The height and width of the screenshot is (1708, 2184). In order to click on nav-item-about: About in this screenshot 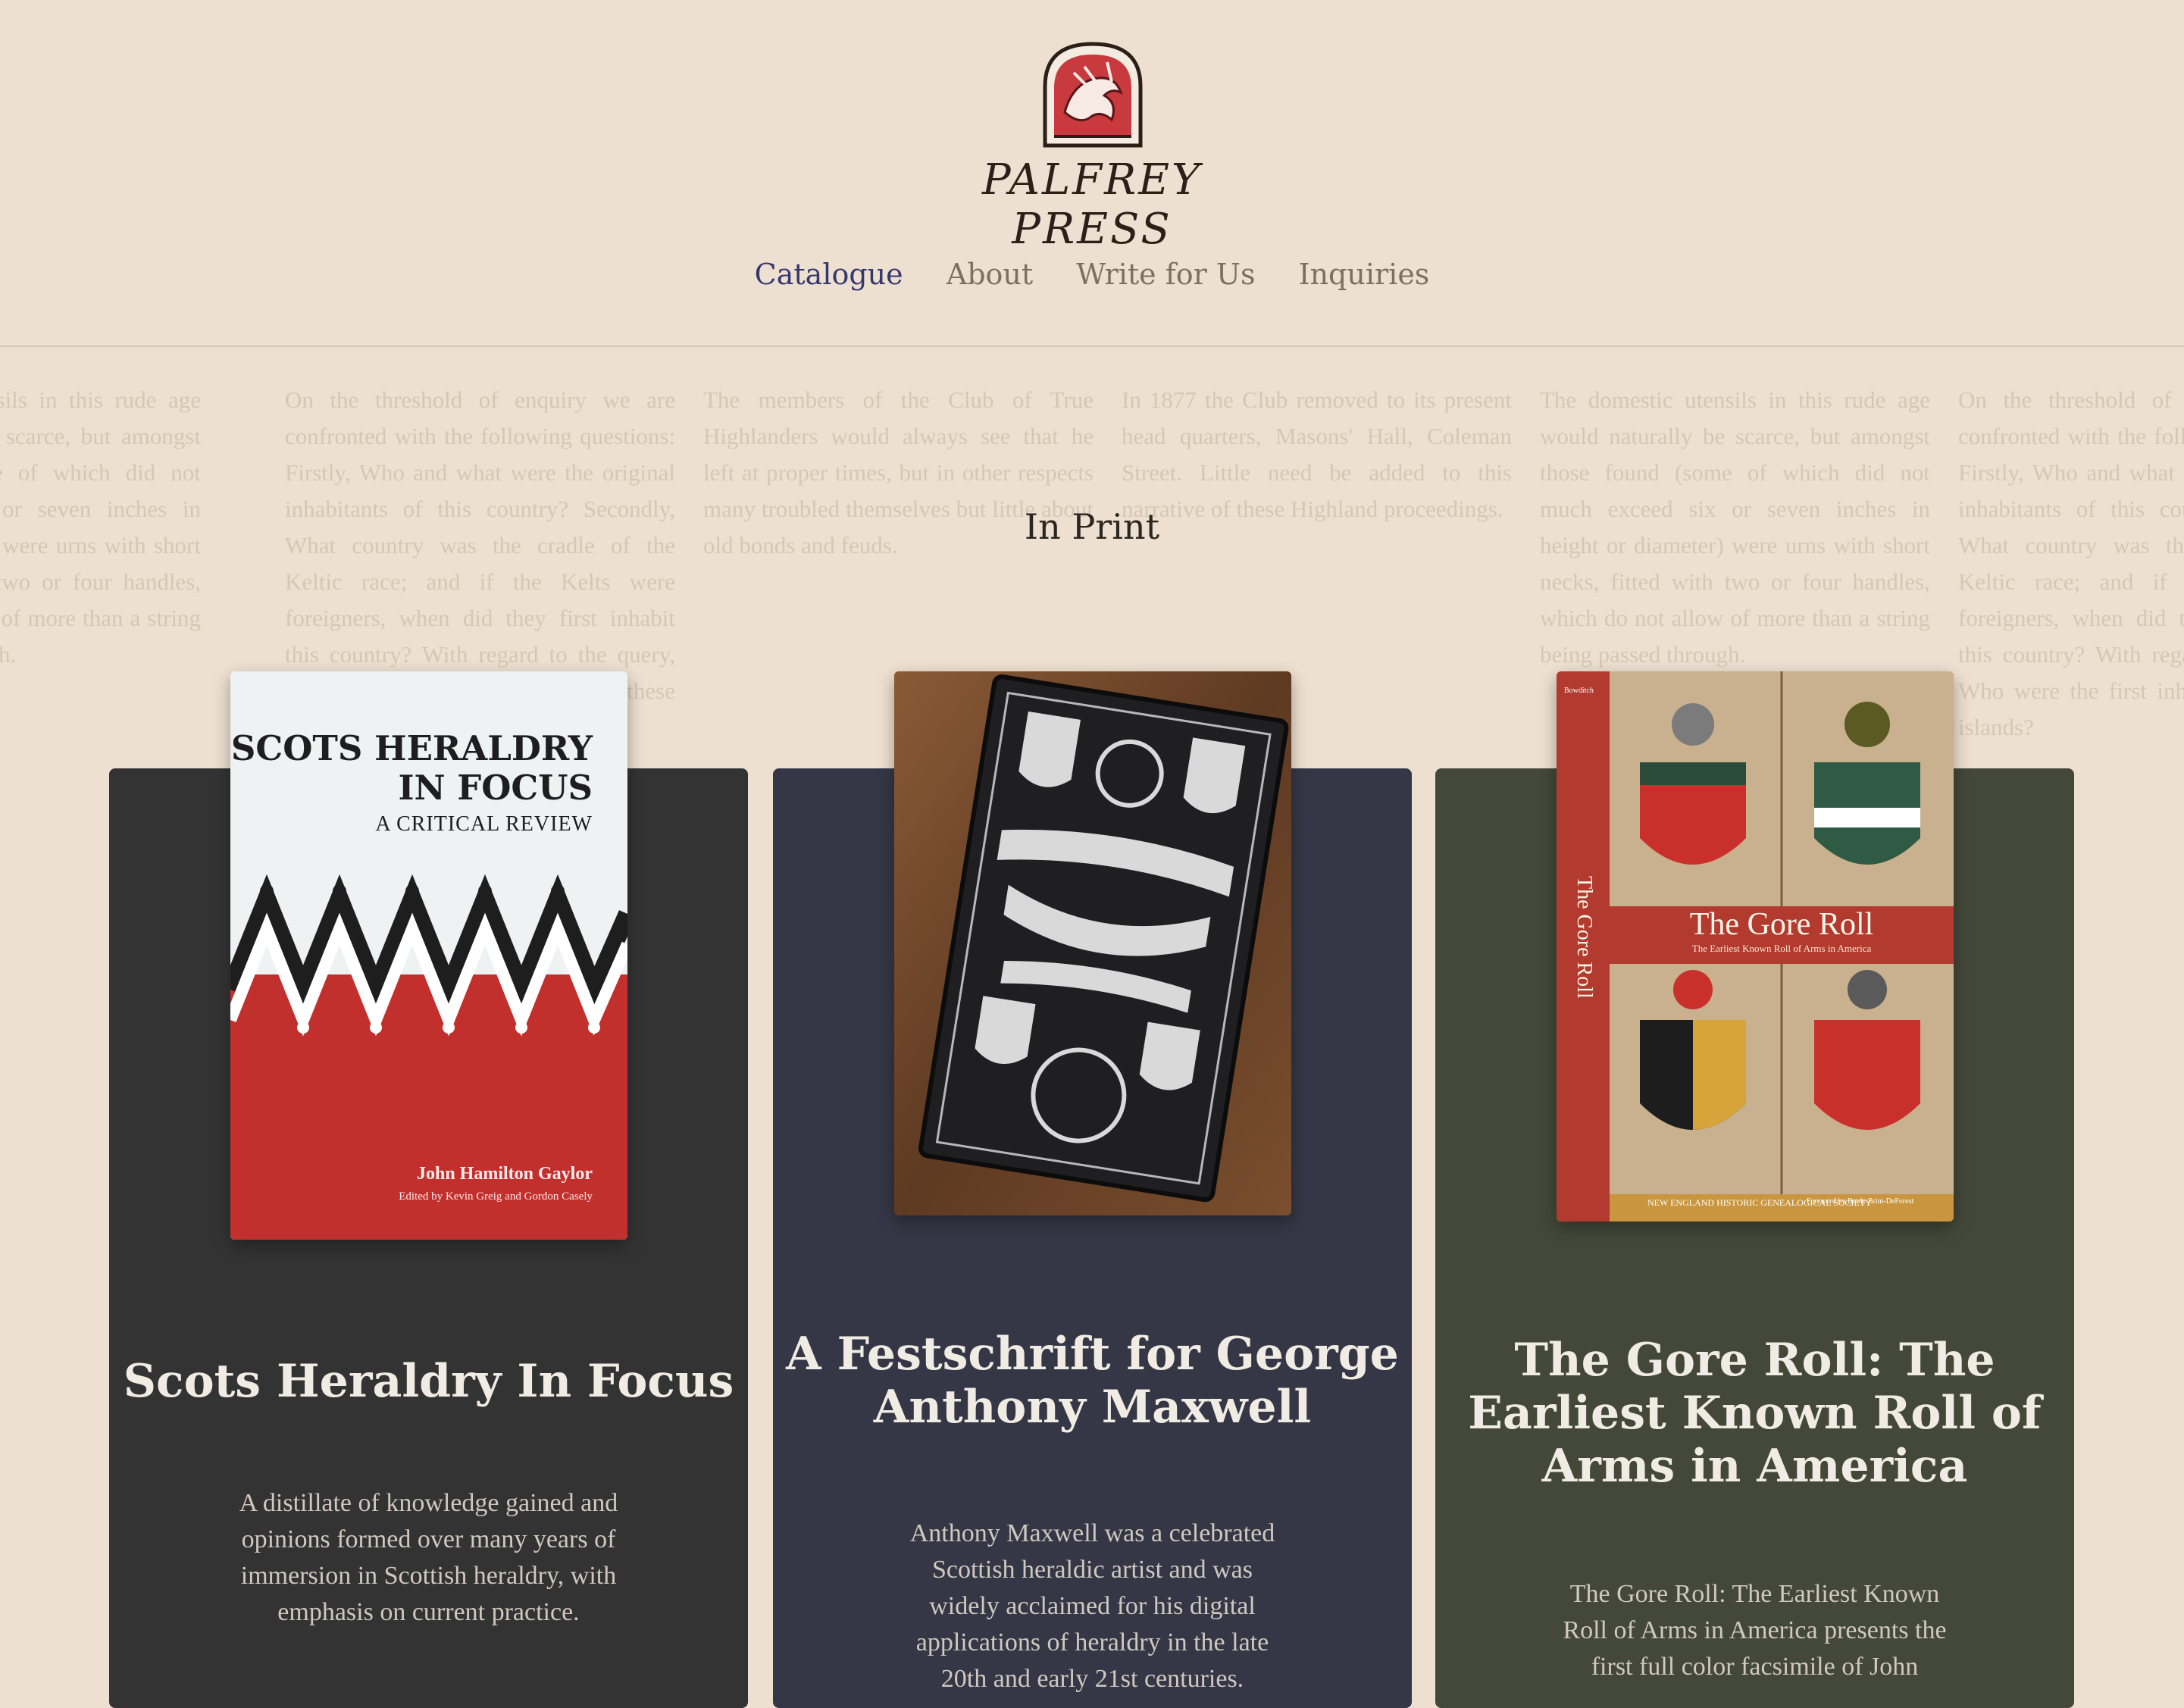, I will do `click(990, 274)`.